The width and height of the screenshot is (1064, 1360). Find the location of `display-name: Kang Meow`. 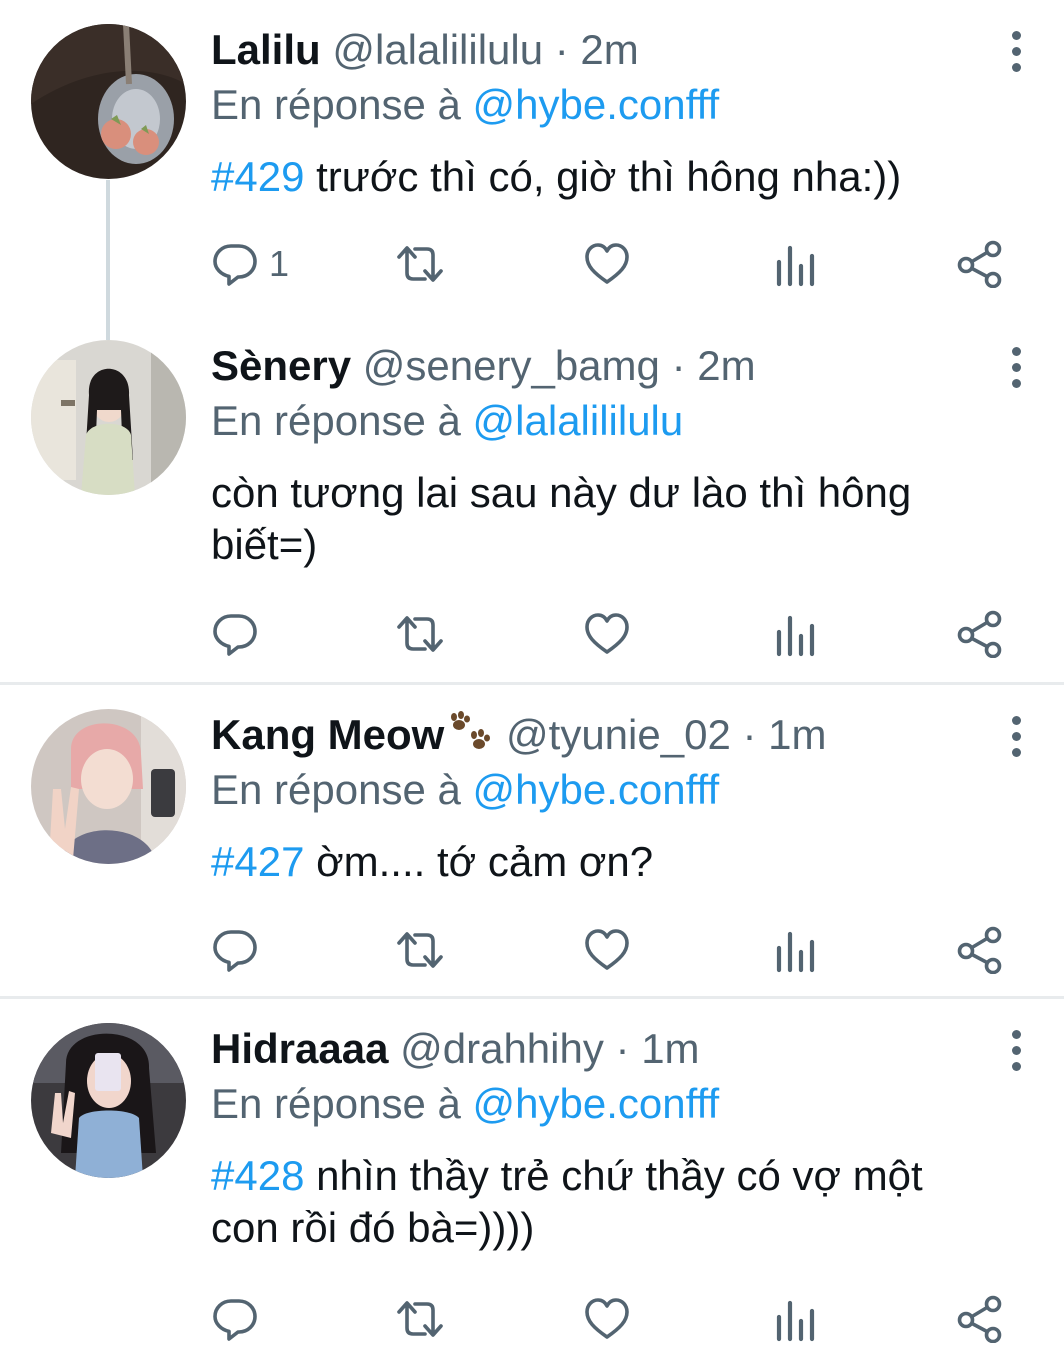

display-name: Kang Meow is located at coordinates (327, 734).